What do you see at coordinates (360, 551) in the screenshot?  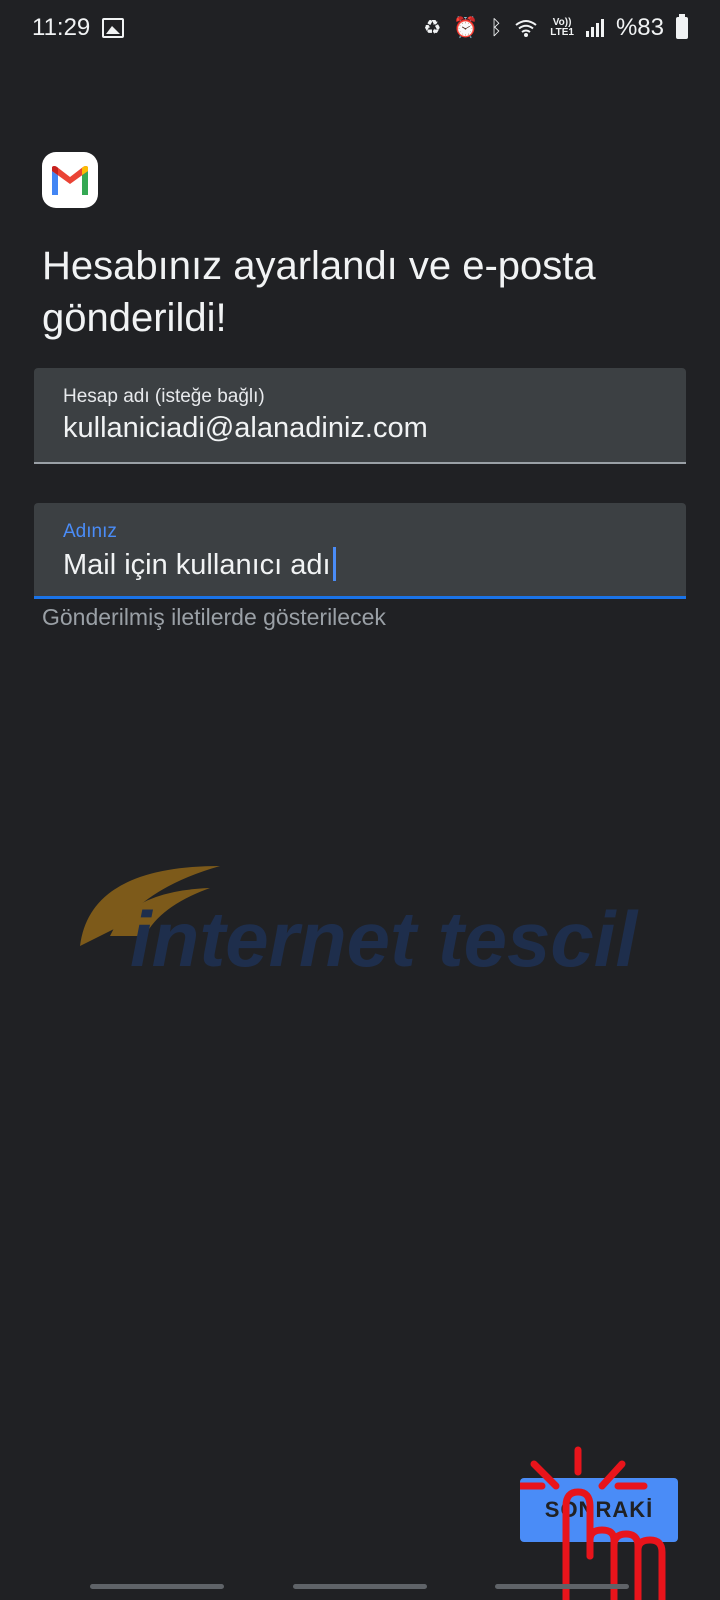 I see `your-name-field: Adınız Mail için kullanıcı adı` at bounding box center [360, 551].